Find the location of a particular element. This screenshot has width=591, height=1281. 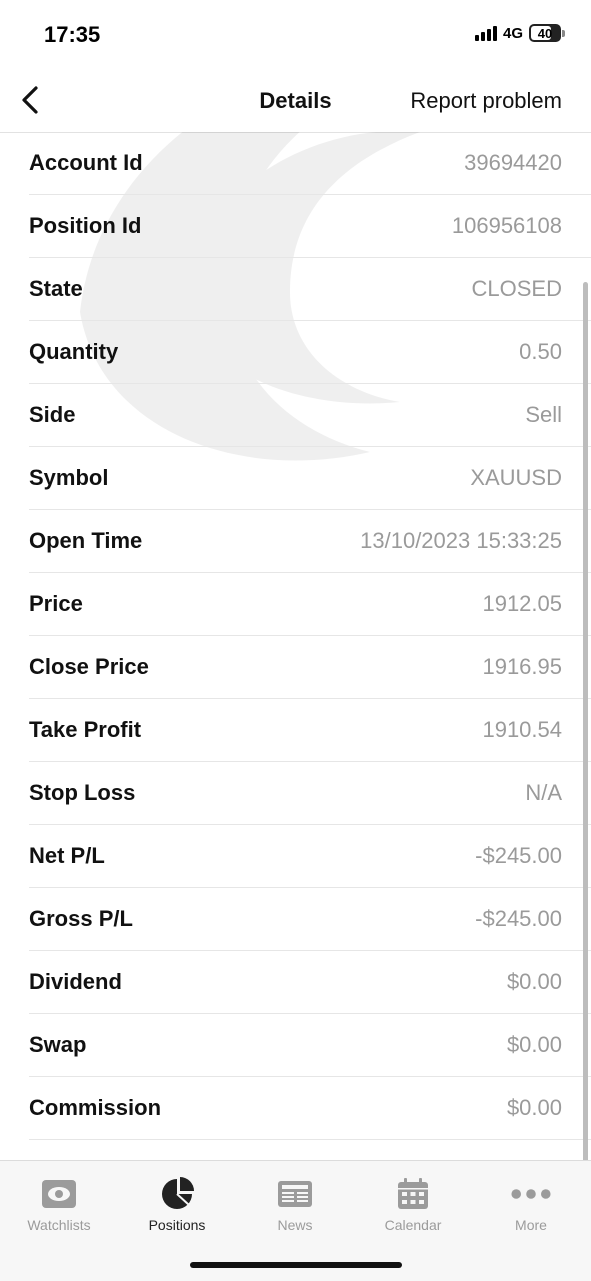

detail-label: Net P/L is located at coordinates (67, 855).